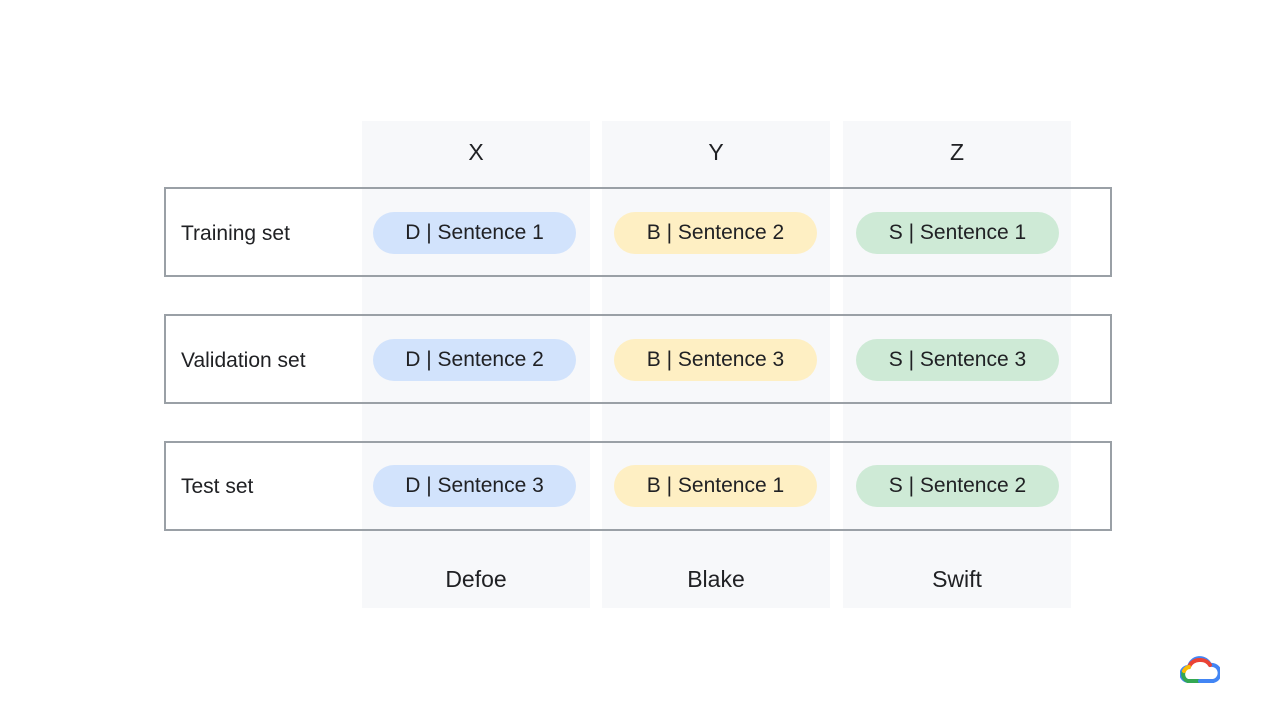 This screenshot has width=1280, height=720. I want to click on sentence-pill: B | Sentence 3, so click(715, 360).